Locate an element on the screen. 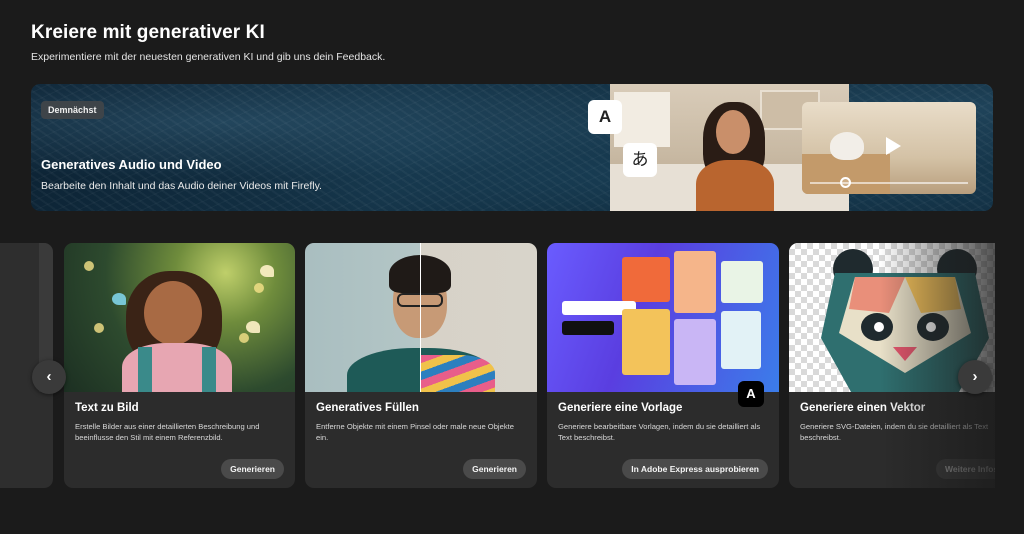 This screenshot has height=534, width=1024. play-icon is located at coordinates (893, 146).